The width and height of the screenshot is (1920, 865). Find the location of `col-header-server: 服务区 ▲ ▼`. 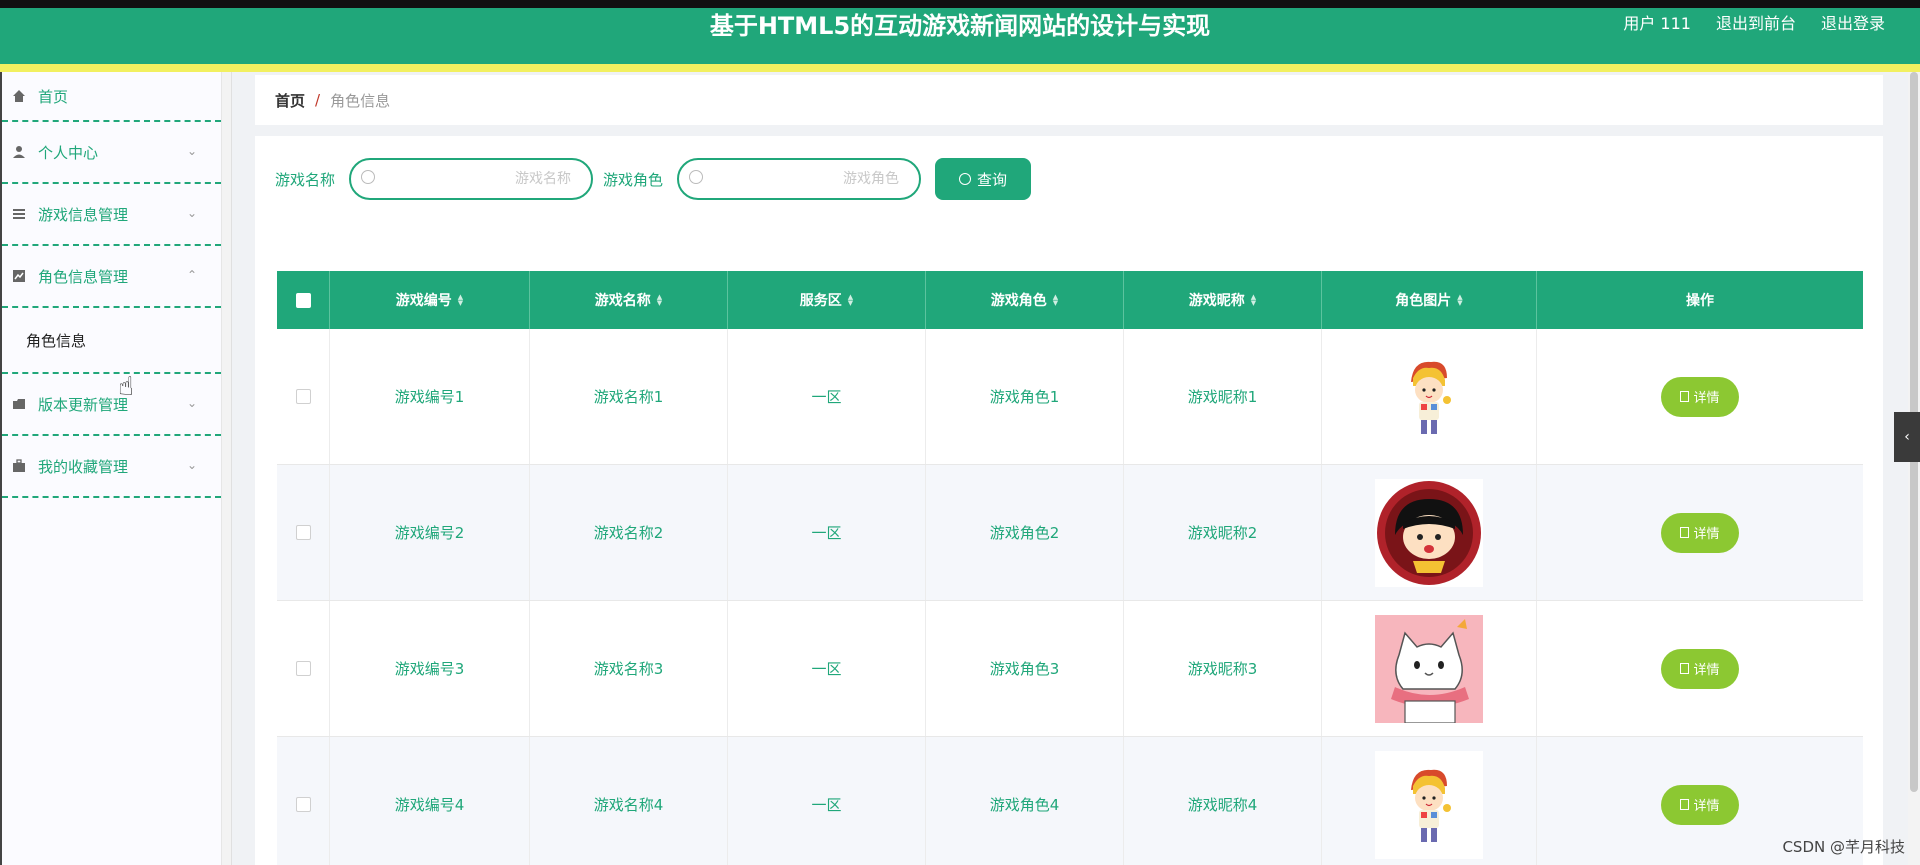

col-header-server: 服务区 ▲ ▼ is located at coordinates (827, 300).